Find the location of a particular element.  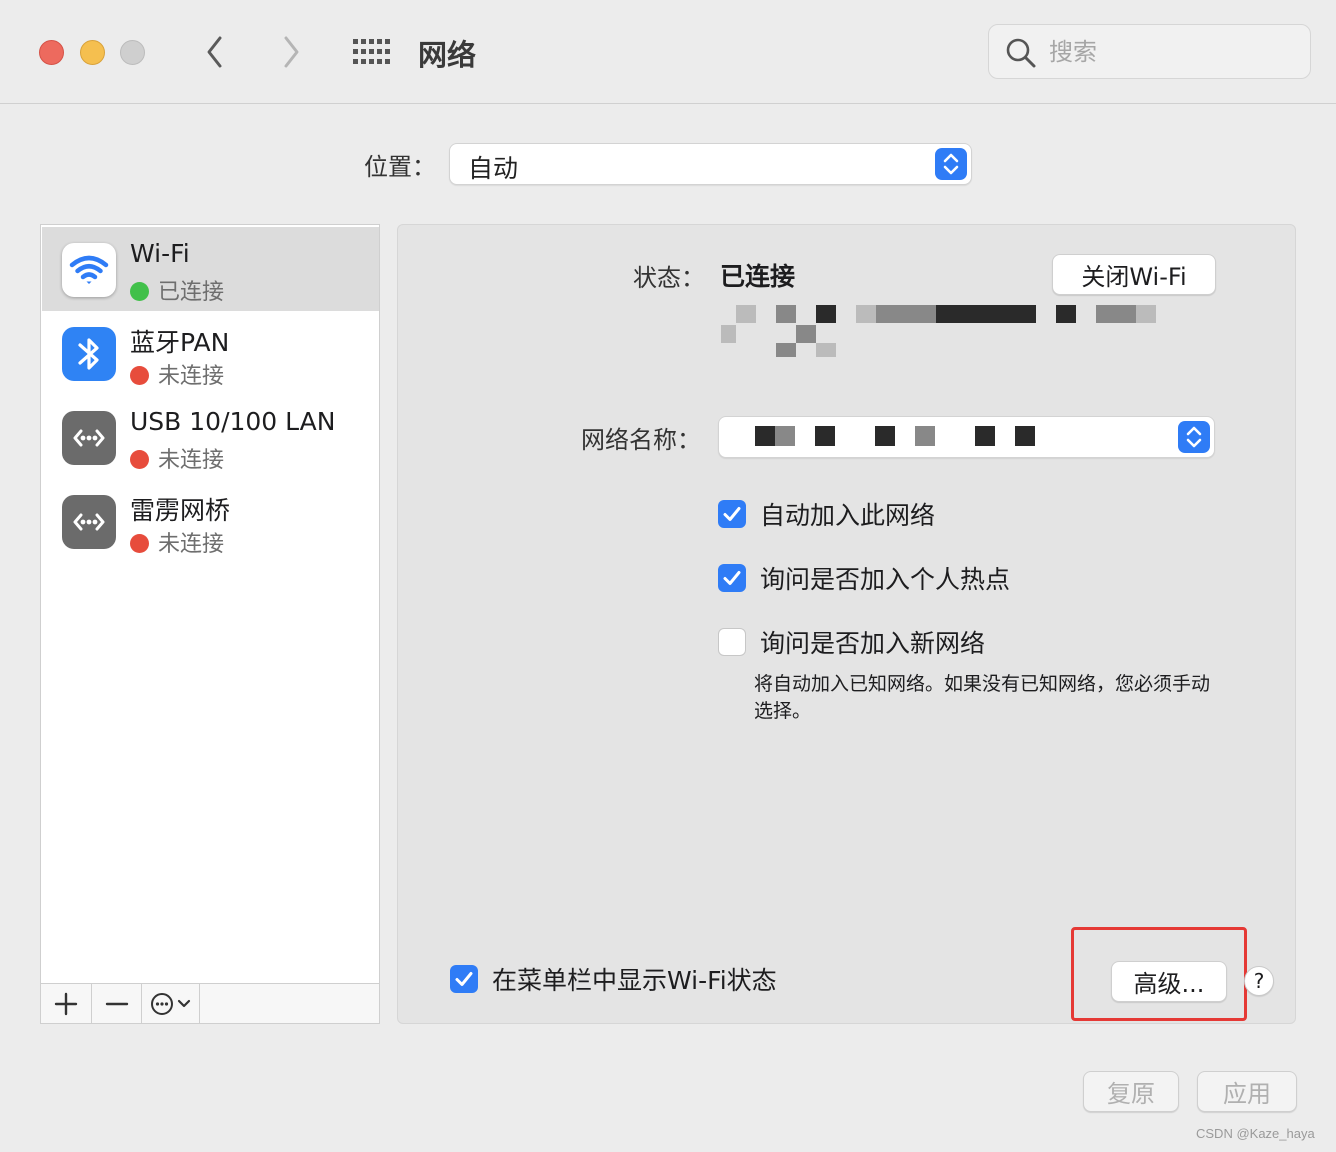

status-value: 已连接 is located at coordinates (758, 276).